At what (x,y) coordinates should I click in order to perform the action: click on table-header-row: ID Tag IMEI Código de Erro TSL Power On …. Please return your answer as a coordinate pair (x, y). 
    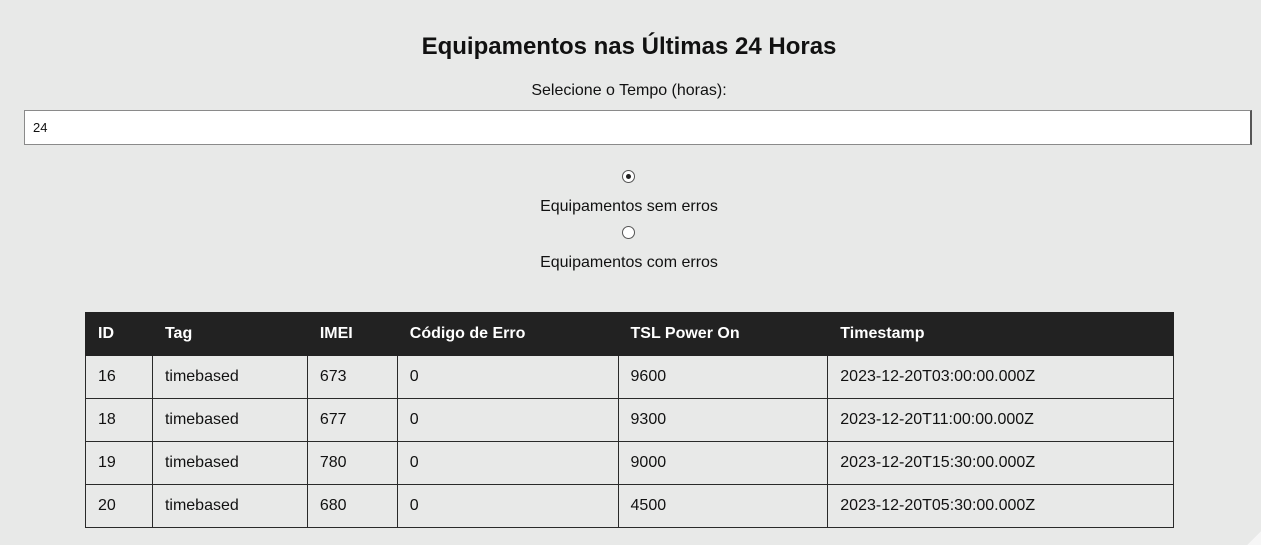
    Looking at the image, I should click on (629, 334).